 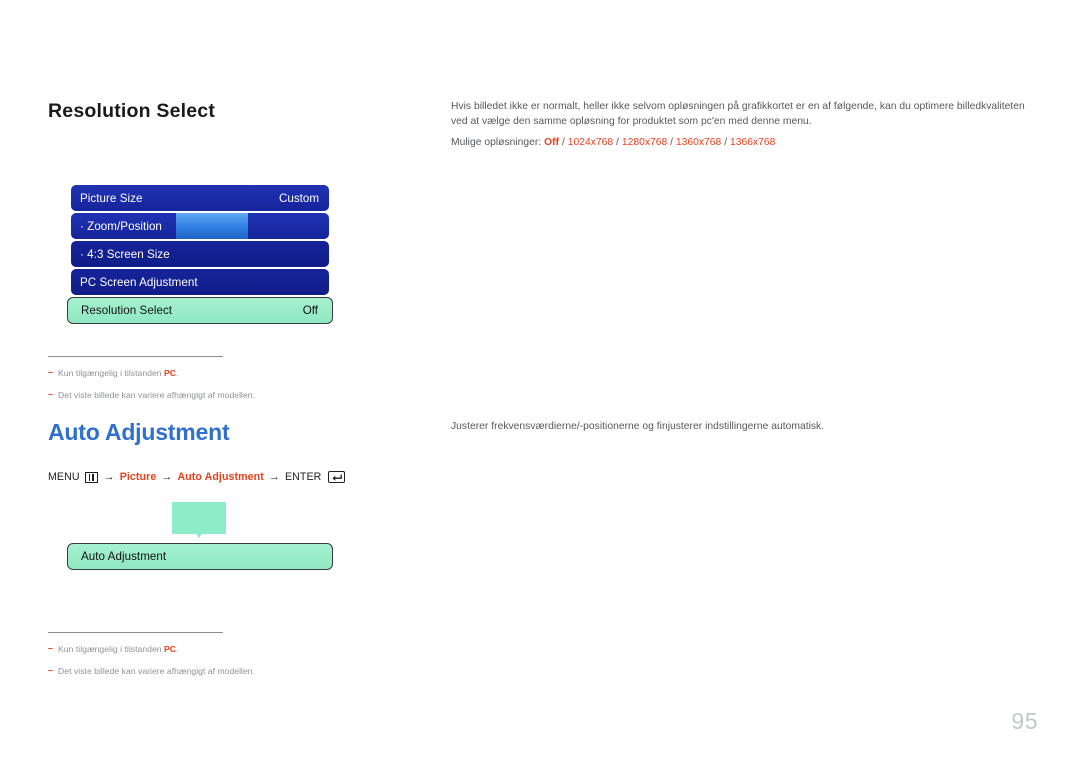 What do you see at coordinates (644, 142) in the screenshot?
I see `resolution-option-1280x768: 1280x768` at bounding box center [644, 142].